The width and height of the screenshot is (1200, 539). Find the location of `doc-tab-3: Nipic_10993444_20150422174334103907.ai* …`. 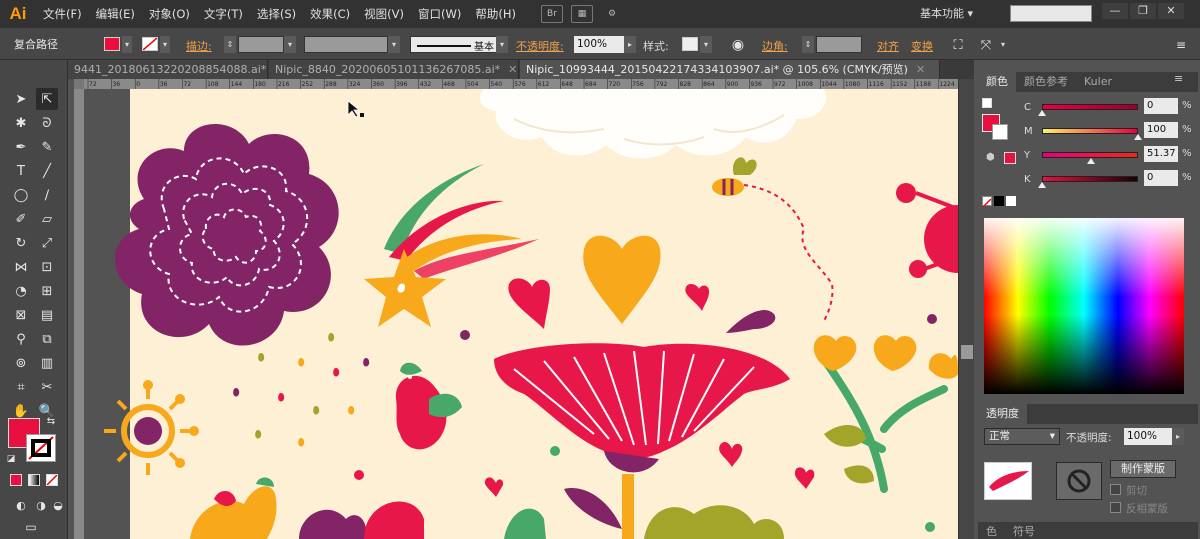

doc-tab-3: Nipic_10993444_20150422174334103907.ai* … is located at coordinates (730, 69).